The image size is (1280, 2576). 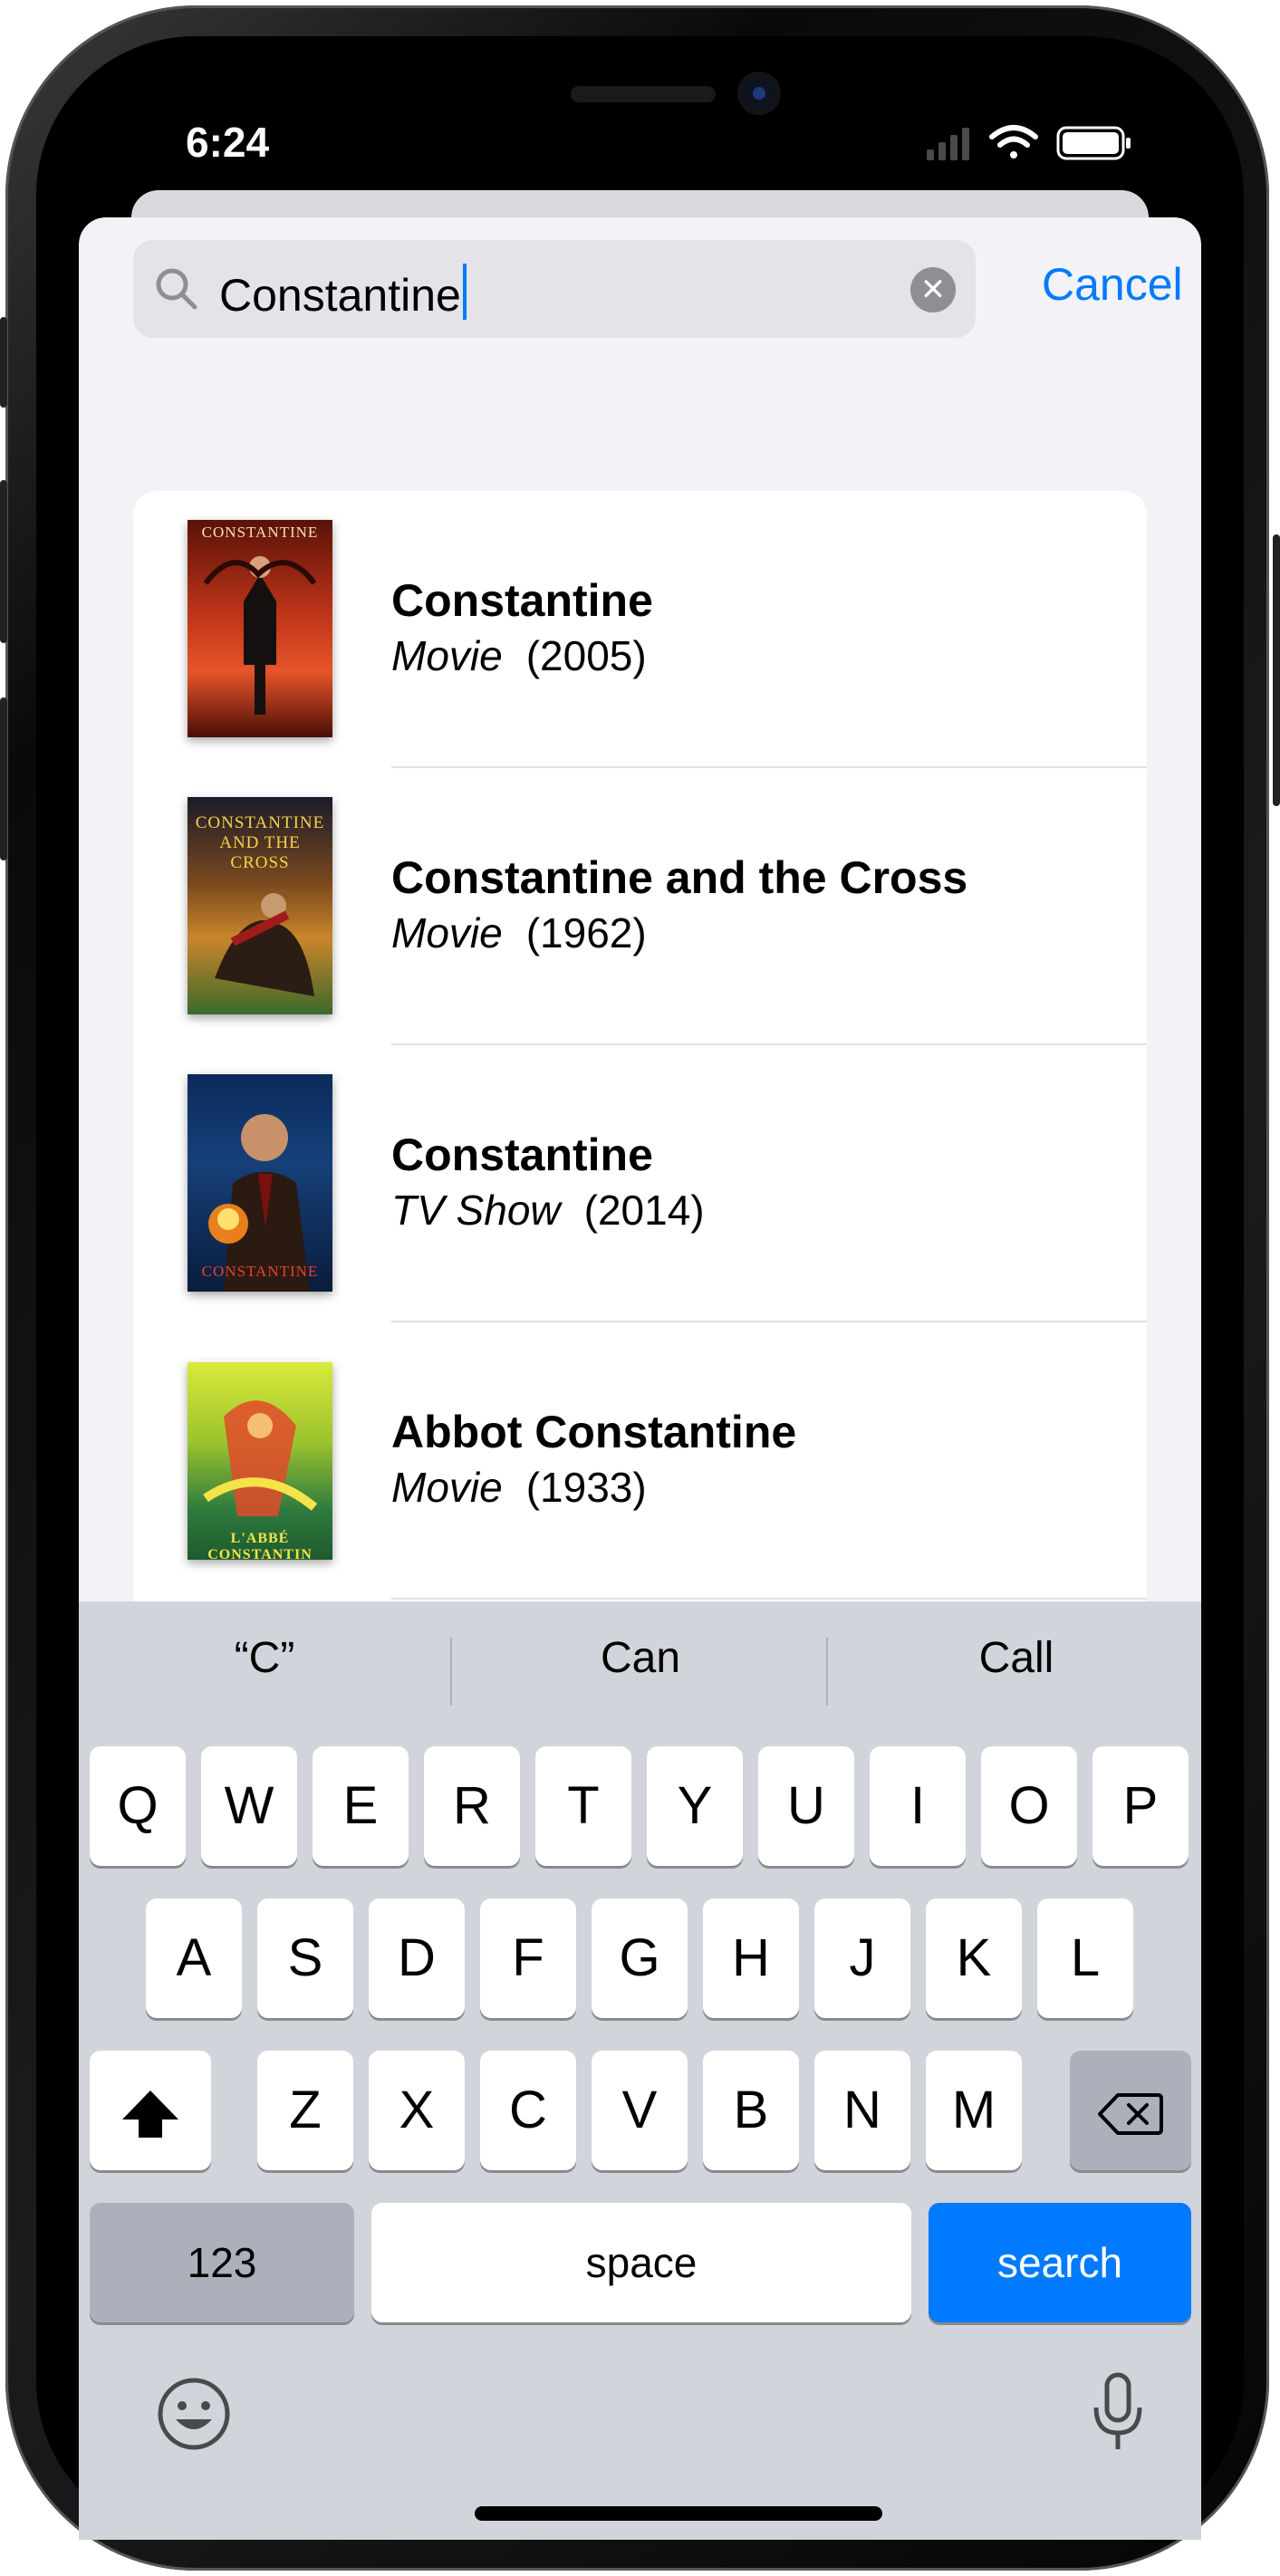 What do you see at coordinates (1130, 2113) in the screenshot?
I see `backspace-icon` at bounding box center [1130, 2113].